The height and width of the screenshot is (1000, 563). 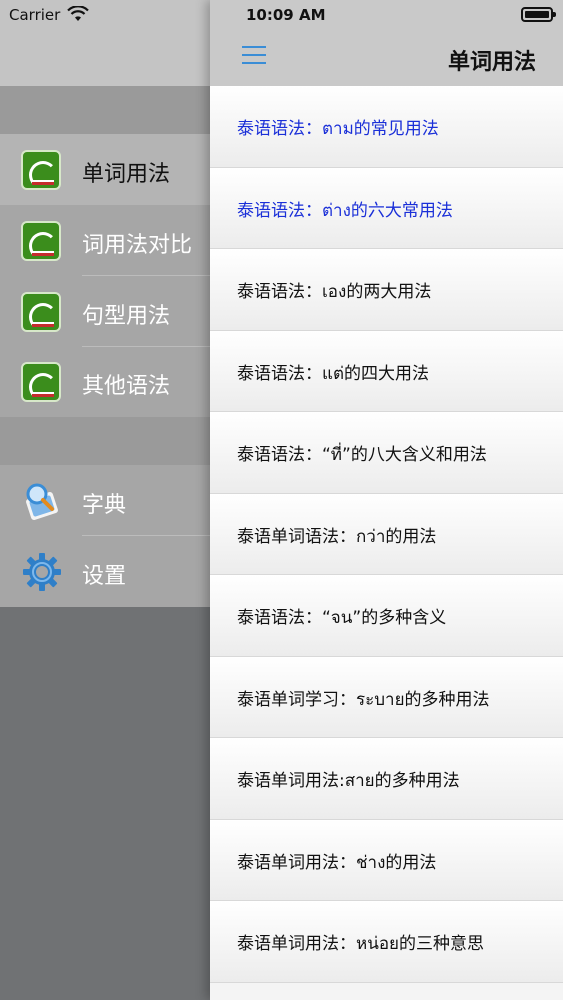 I want to click on list-item: 泰语单词语法：กว่า的用法, so click(x=386, y=534).